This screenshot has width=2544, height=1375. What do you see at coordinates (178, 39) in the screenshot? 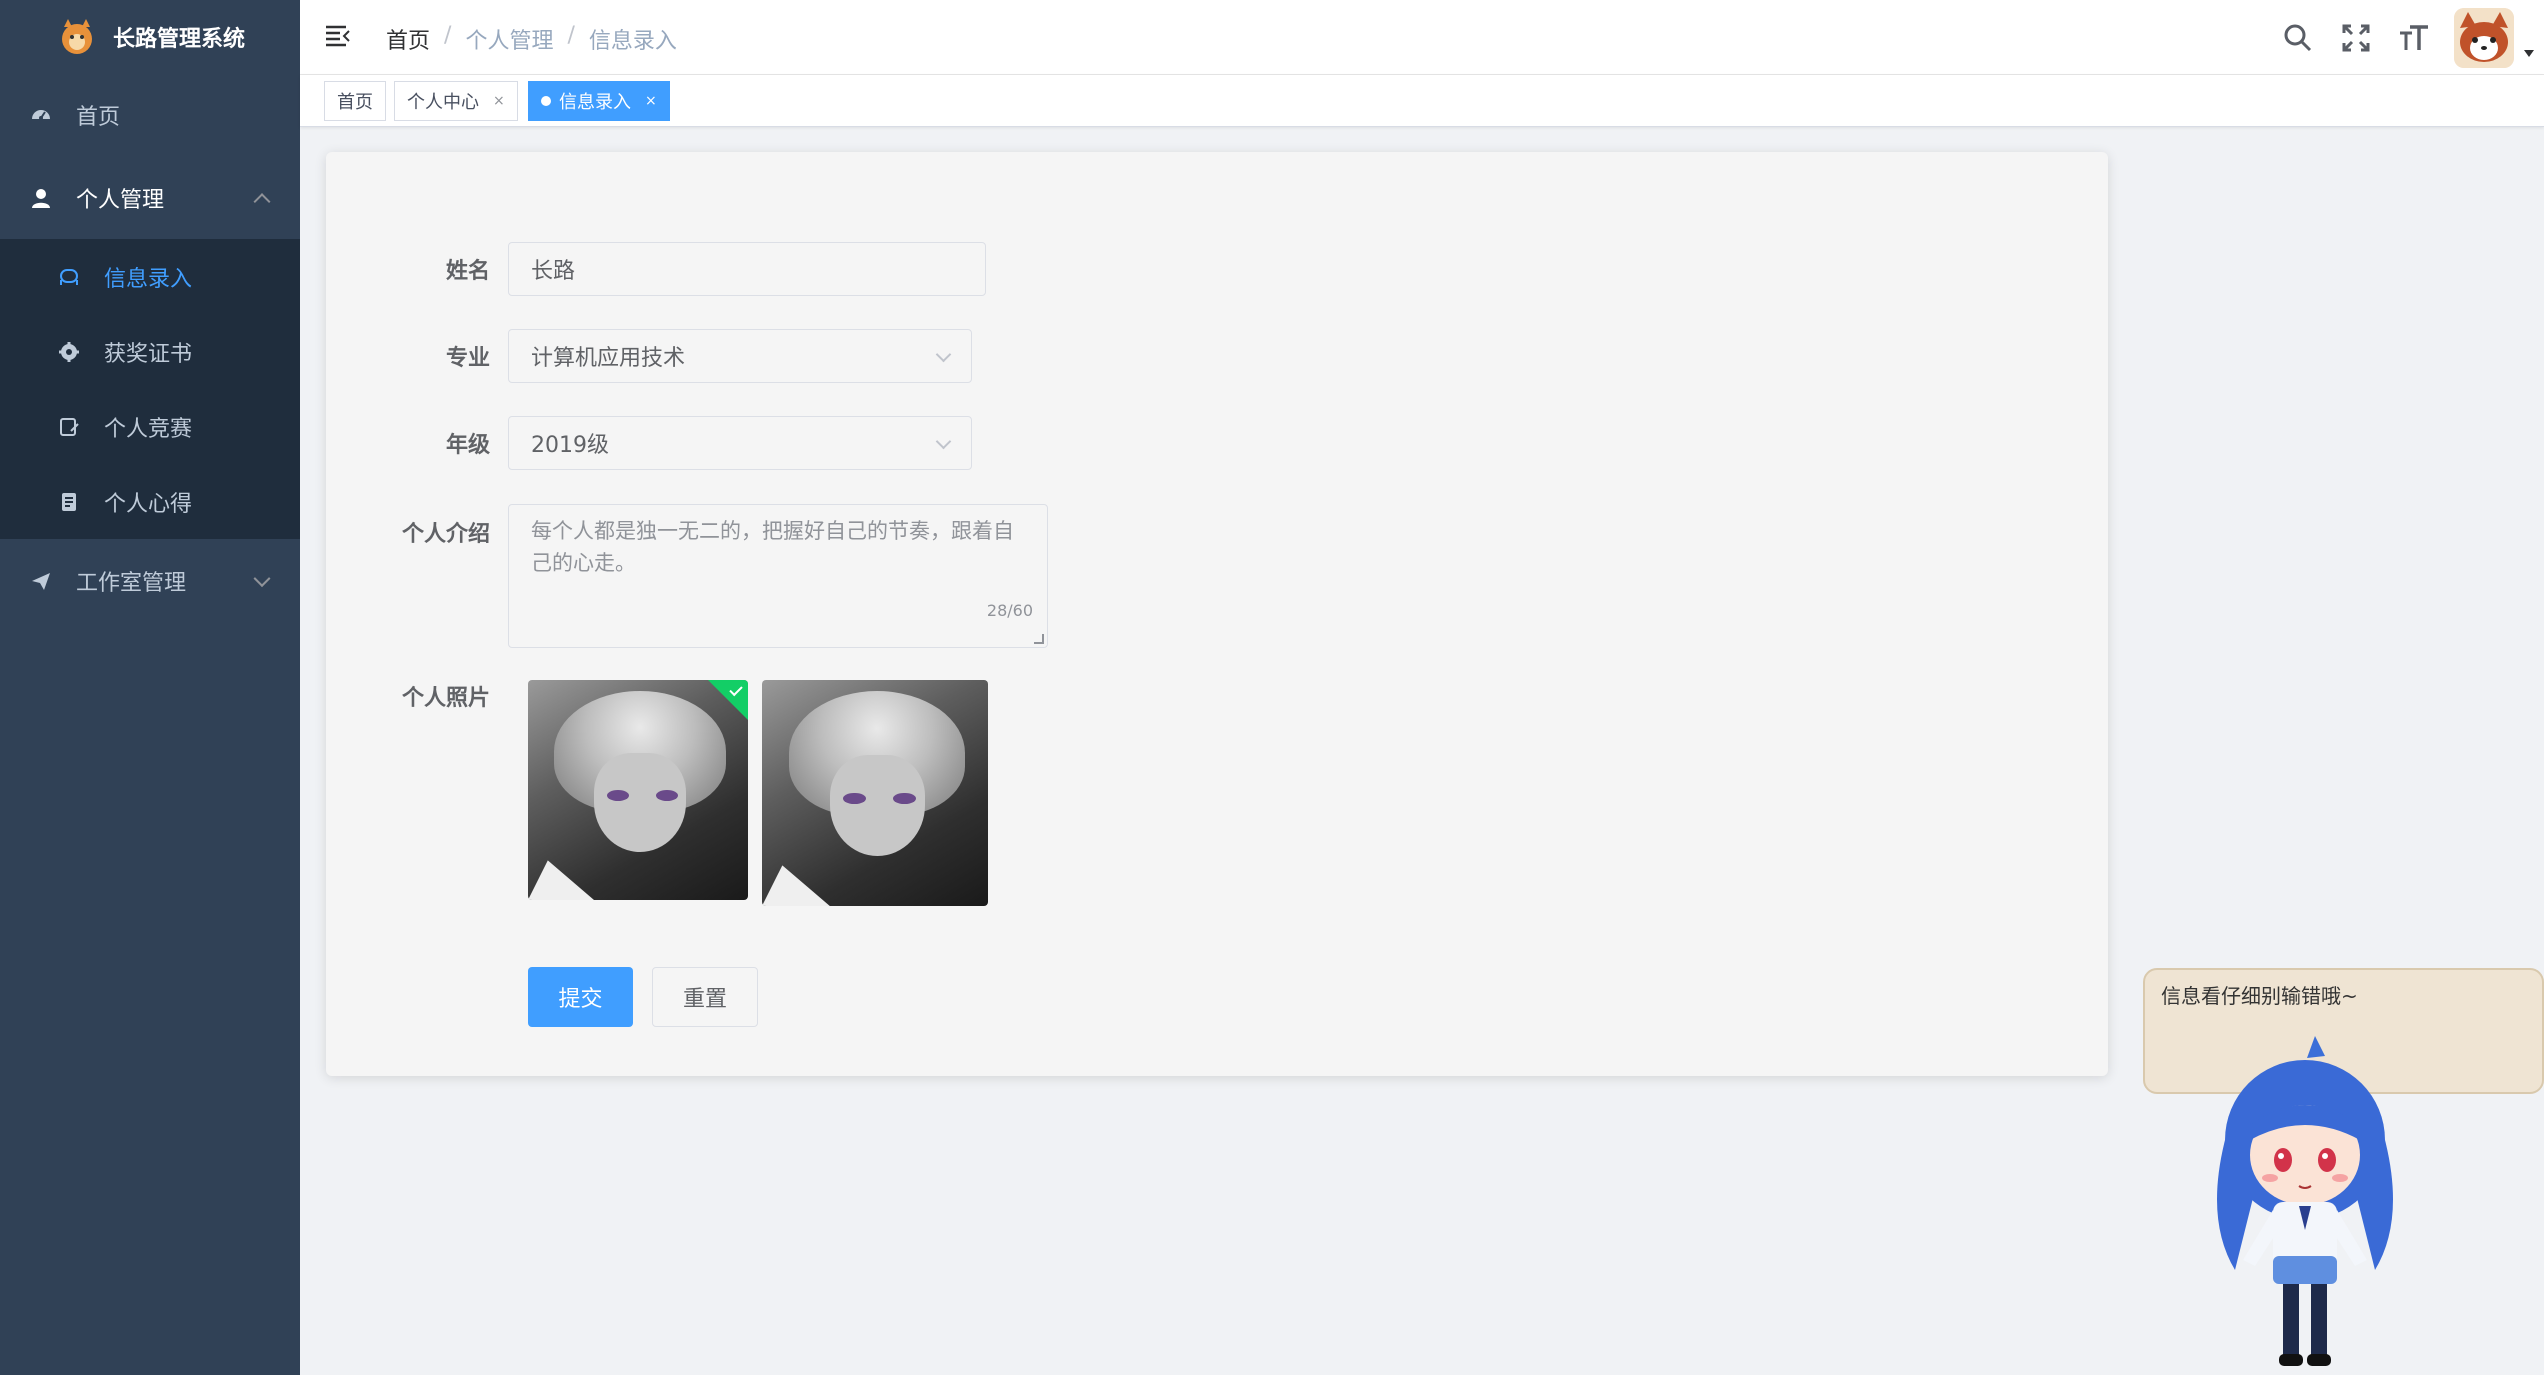
I see `app-title: 长路管理系统` at bounding box center [178, 39].